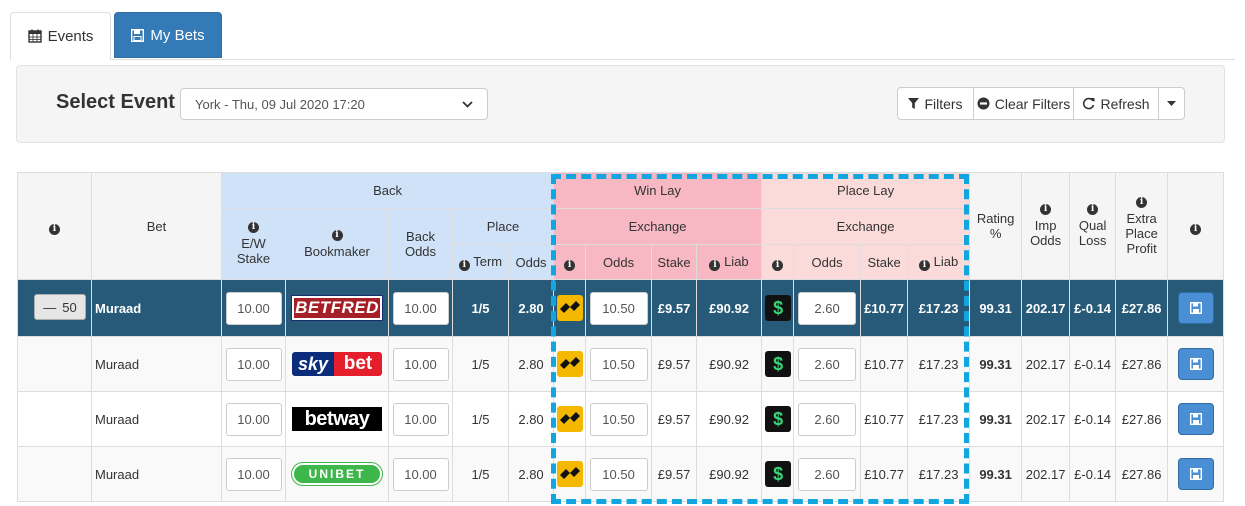 The height and width of the screenshot is (506, 1245). What do you see at coordinates (313, 364) in the screenshot?
I see `skybet-logo-sky: sky` at bounding box center [313, 364].